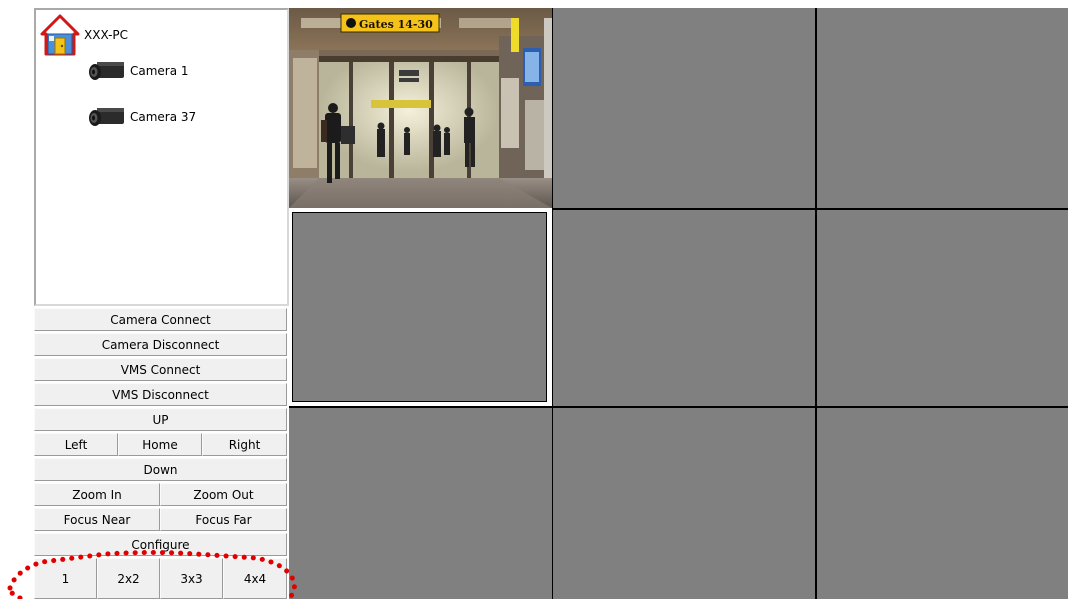  Describe the element at coordinates (160, 469) in the screenshot. I see `ptz-down-button: Down` at that location.